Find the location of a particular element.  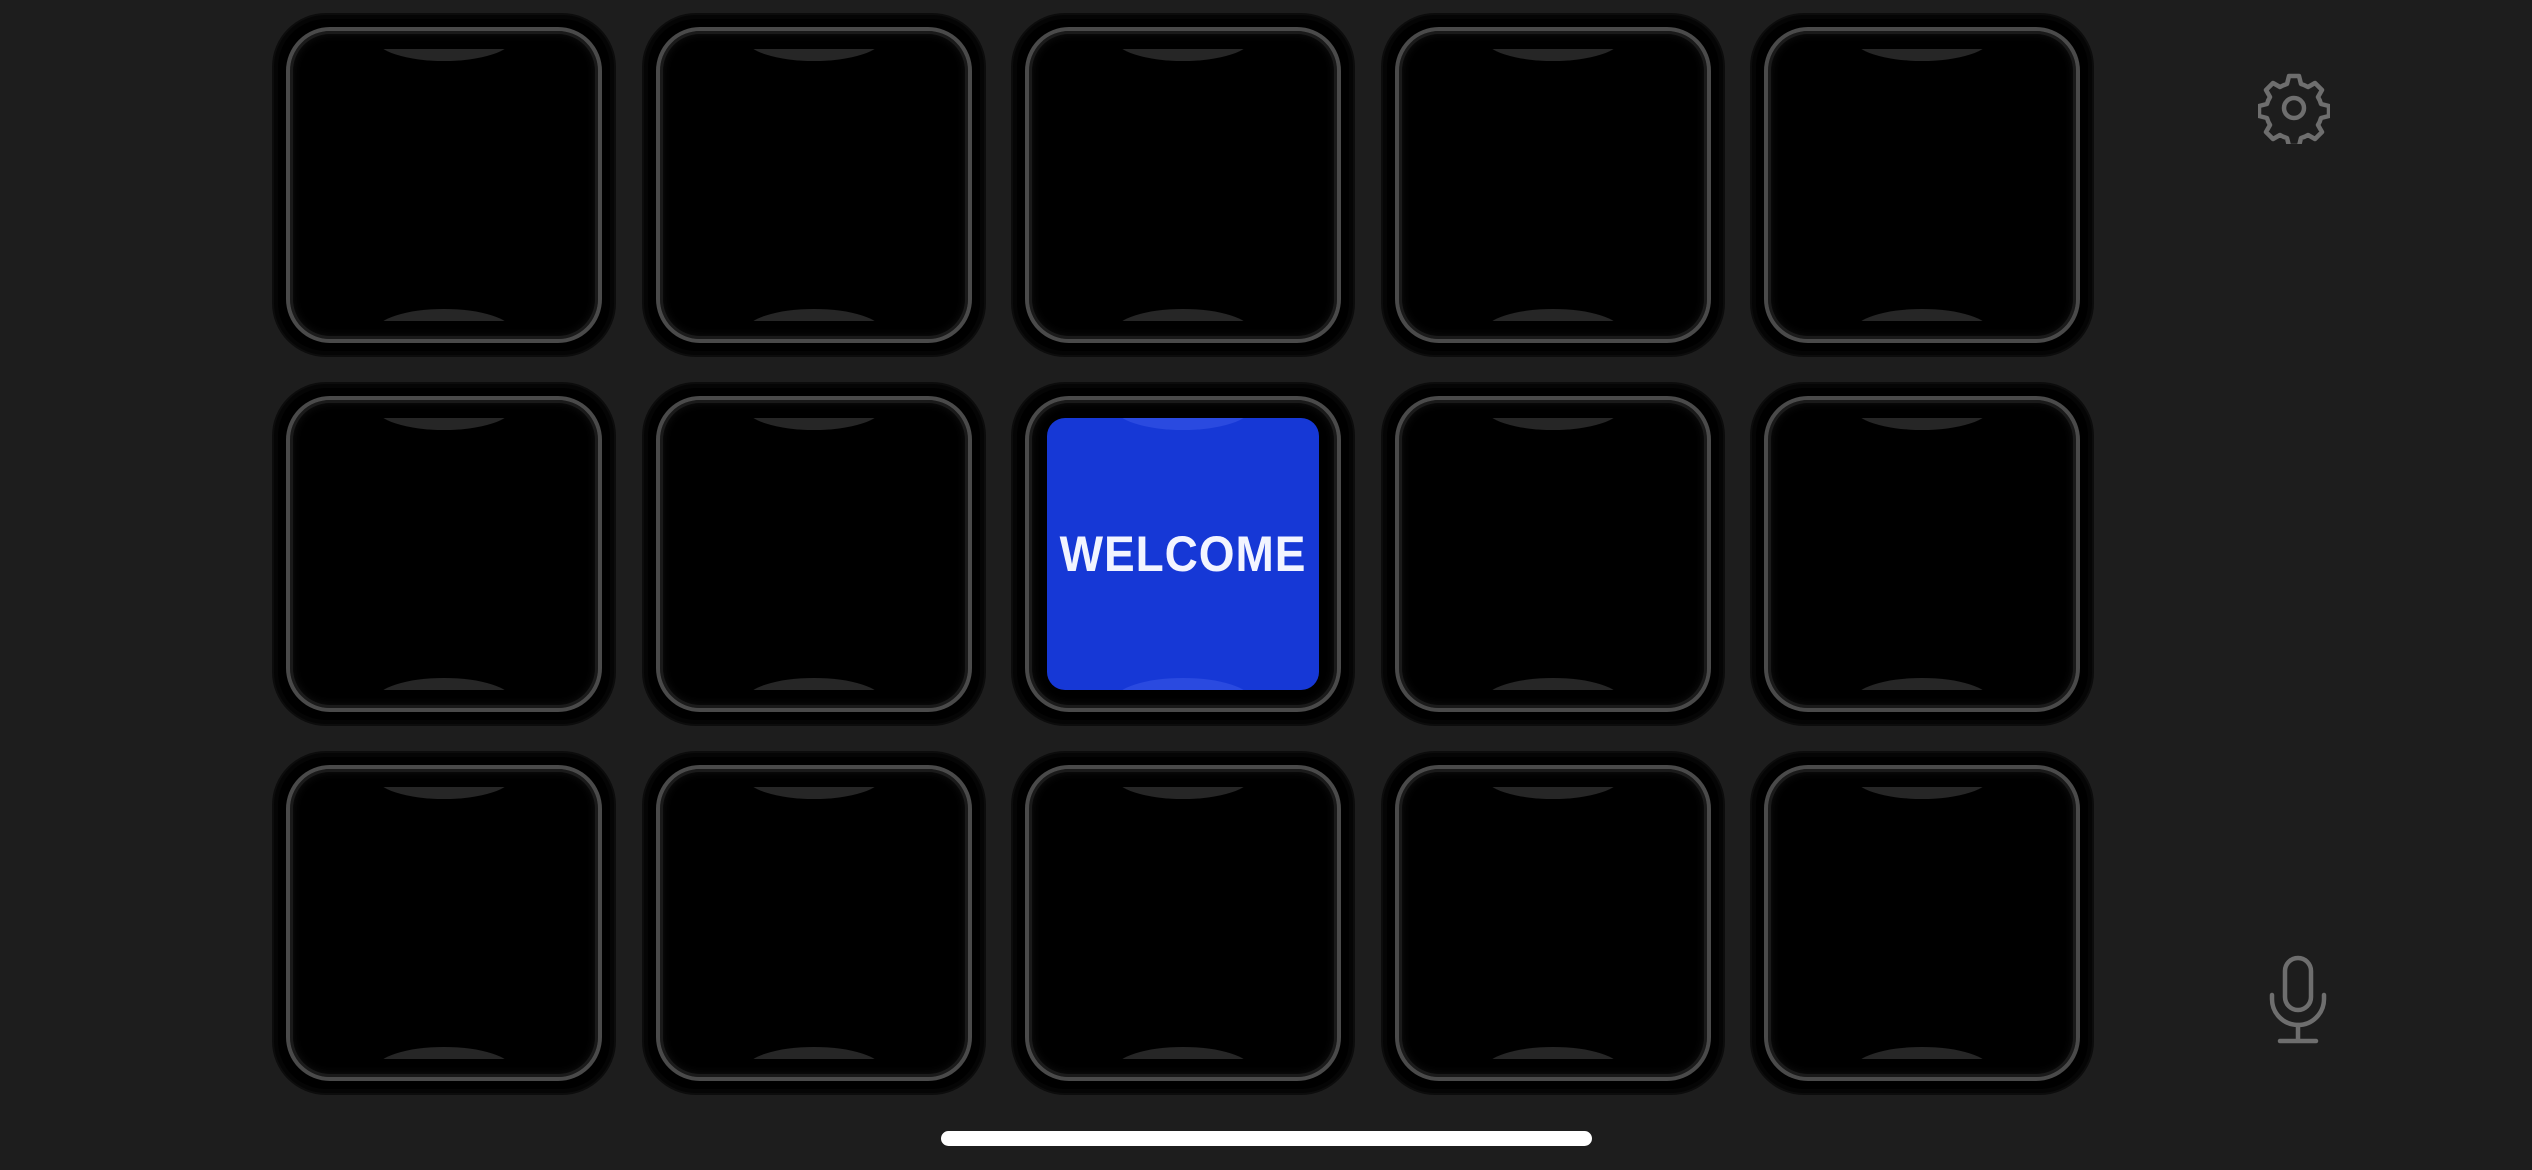

key-face: WELCOME is located at coordinates (1183, 554).